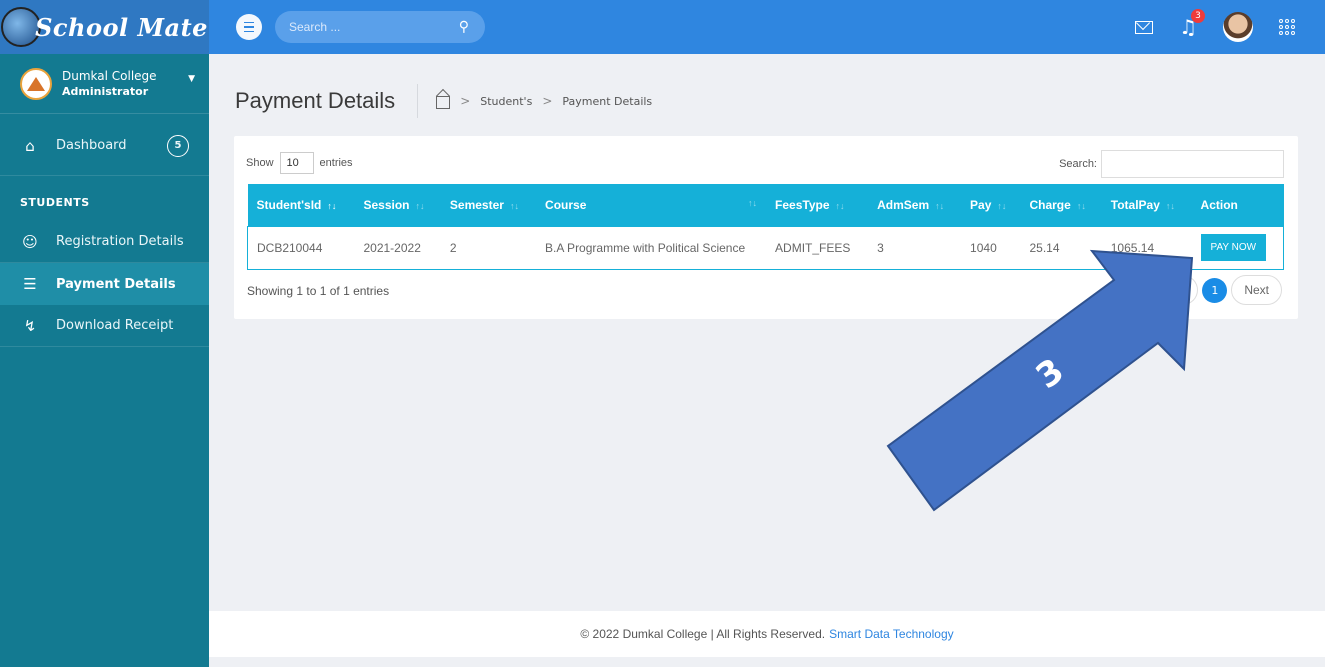 The height and width of the screenshot is (667, 1325). What do you see at coordinates (392, 247) in the screenshot?
I see `cell-session: 2021-2022` at bounding box center [392, 247].